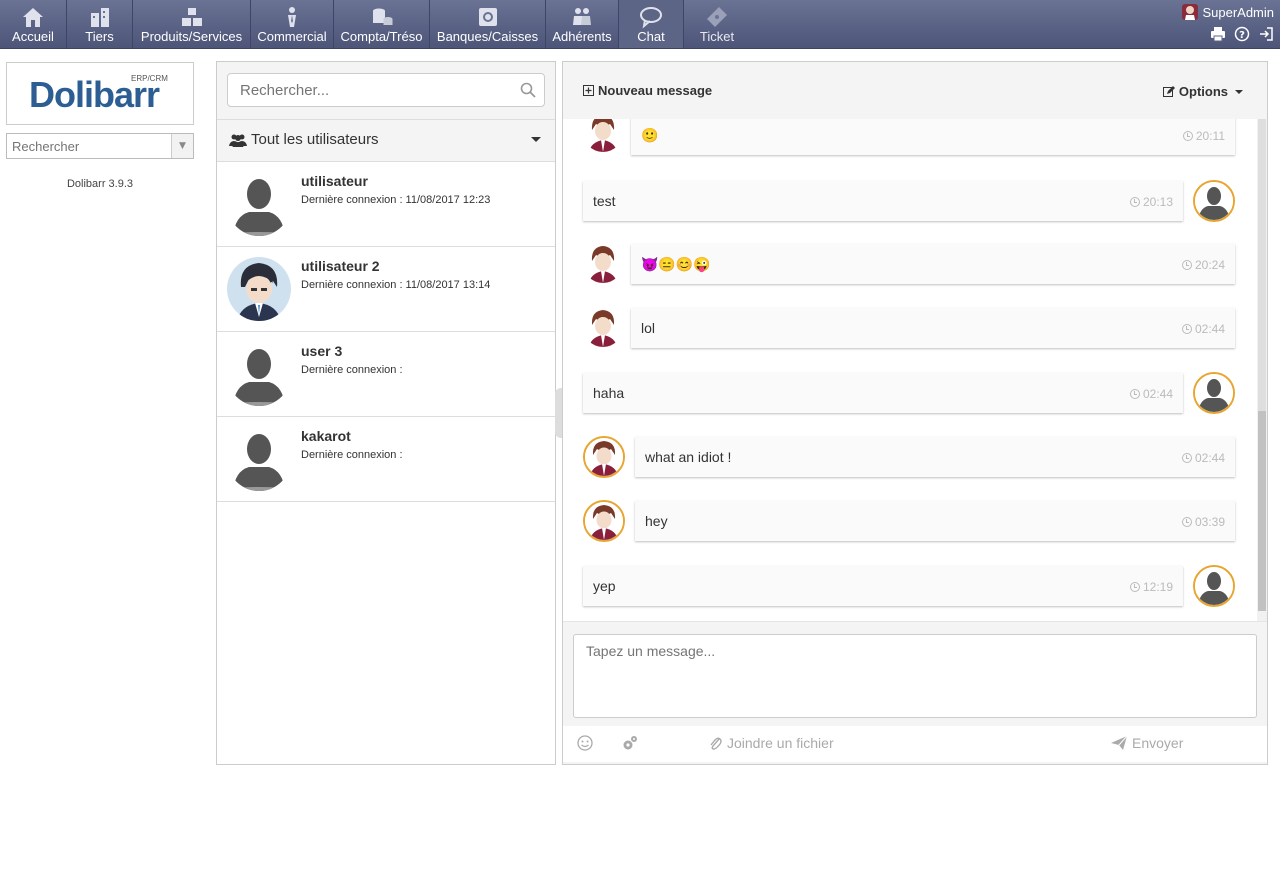 The image size is (1280, 889). What do you see at coordinates (340, 266) in the screenshot?
I see `user-name: utilisateur 2` at bounding box center [340, 266].